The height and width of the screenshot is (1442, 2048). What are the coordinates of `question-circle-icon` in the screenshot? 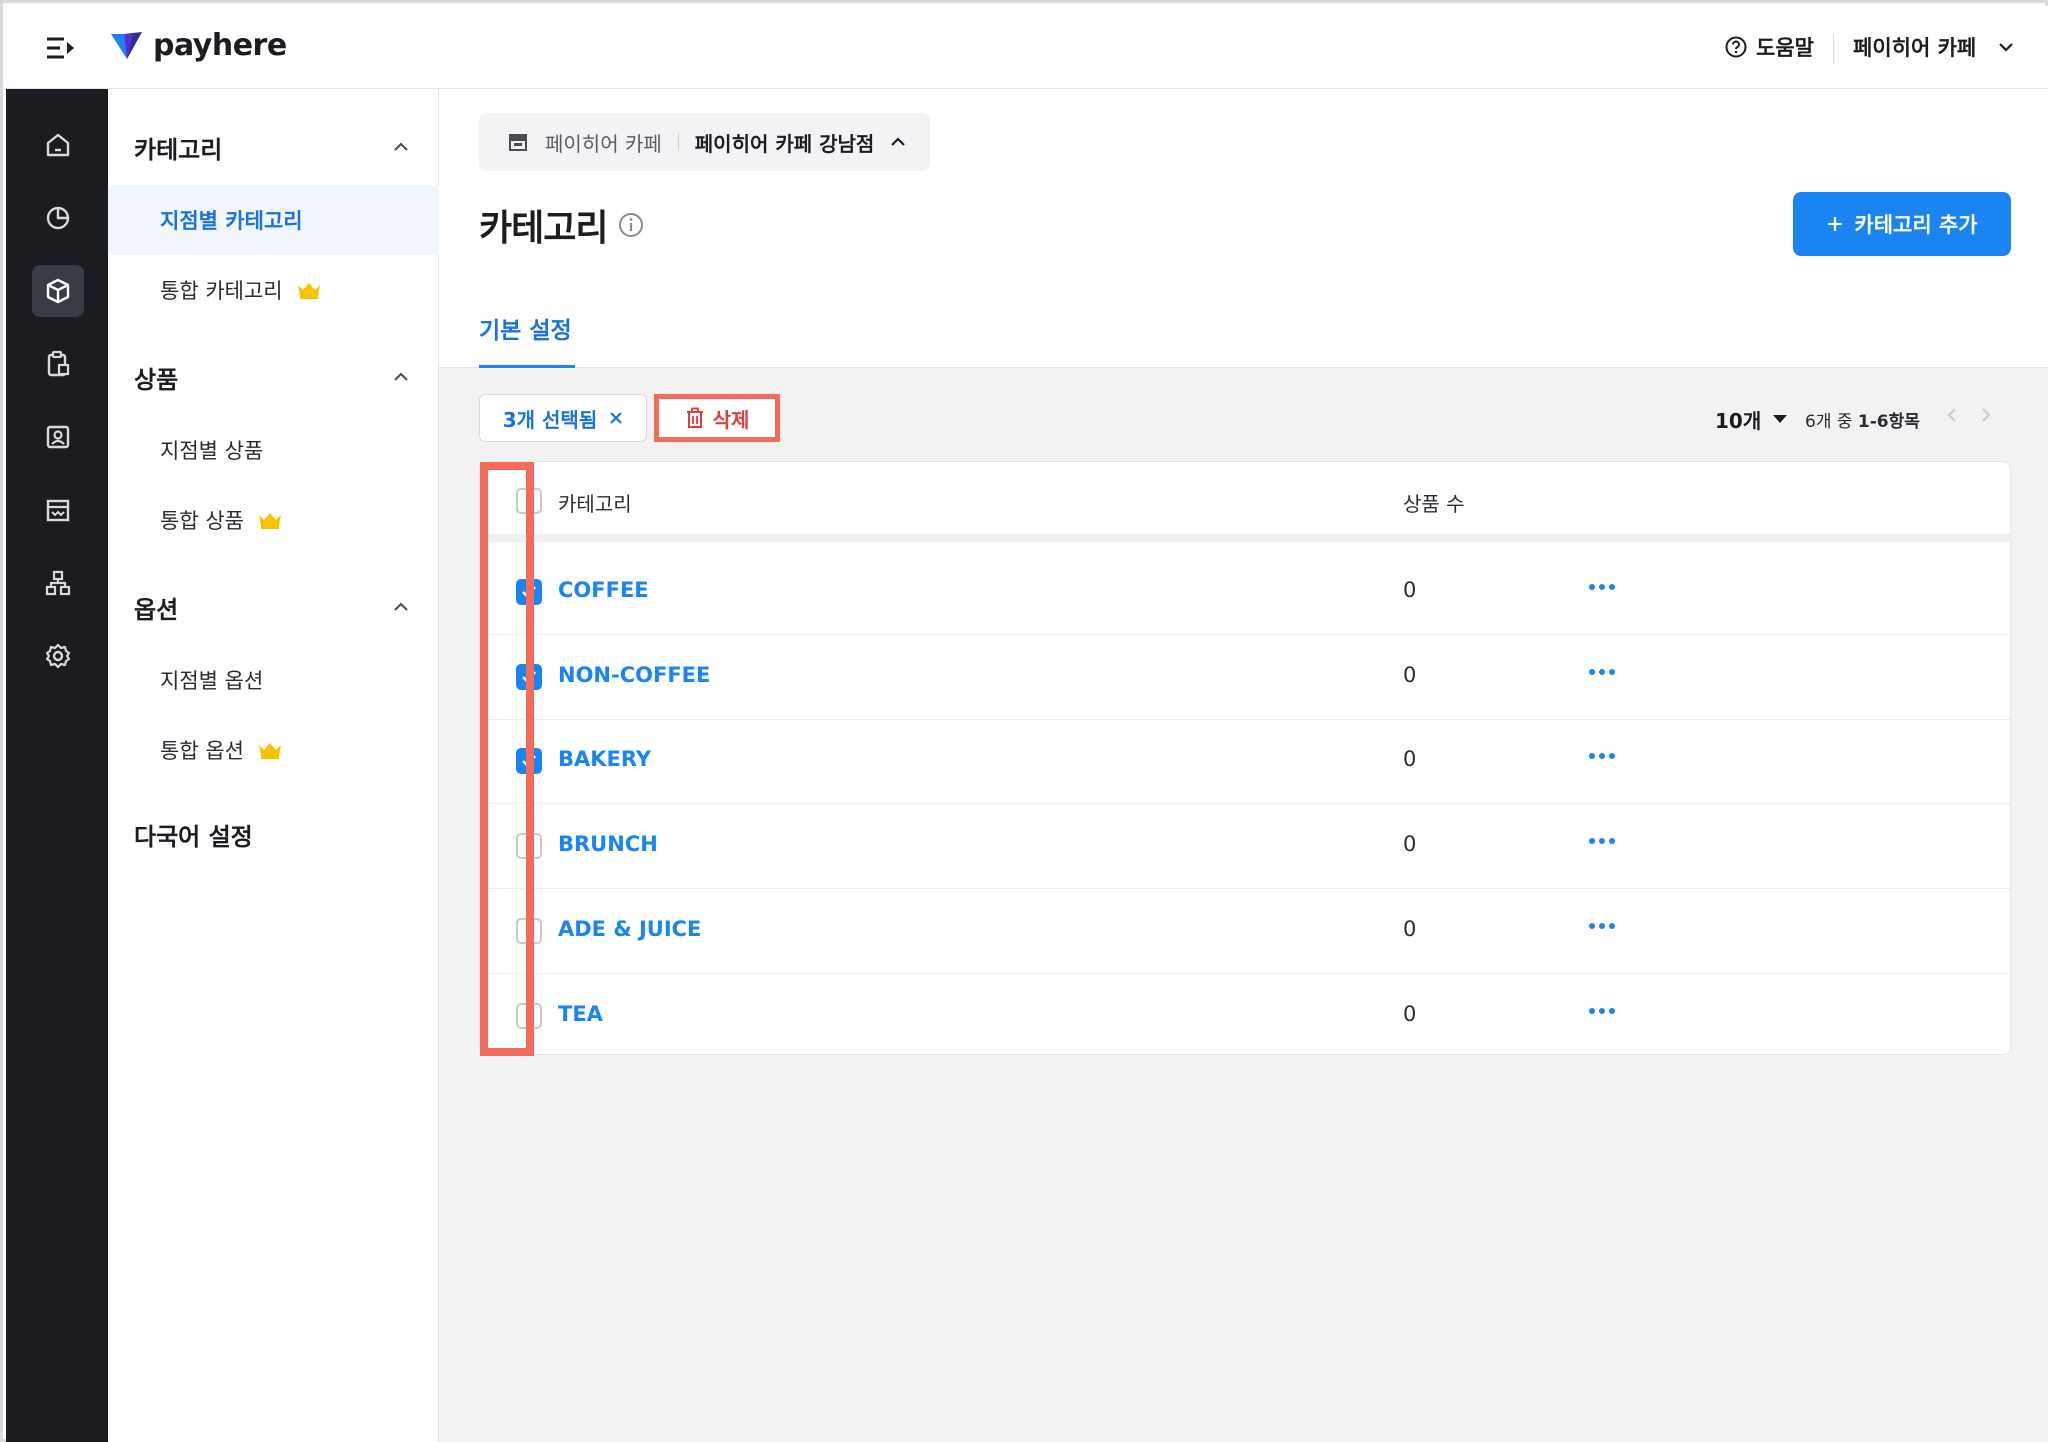 It's located at (1736, 47).